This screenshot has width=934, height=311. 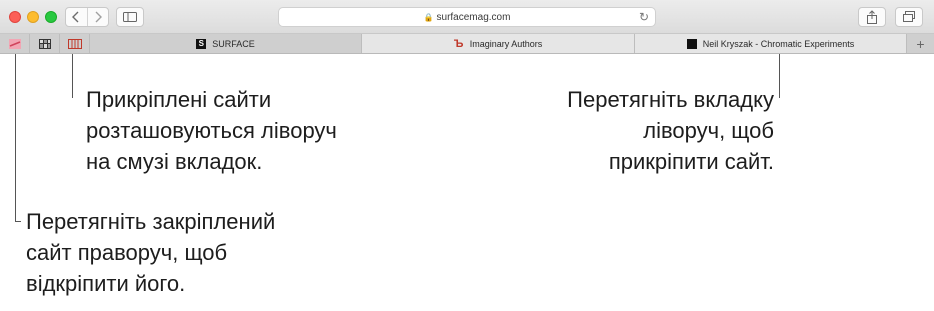 I want to click on tab-imaginary-authors: Ъ Imaginary Authors, so click(x=498, y=43).